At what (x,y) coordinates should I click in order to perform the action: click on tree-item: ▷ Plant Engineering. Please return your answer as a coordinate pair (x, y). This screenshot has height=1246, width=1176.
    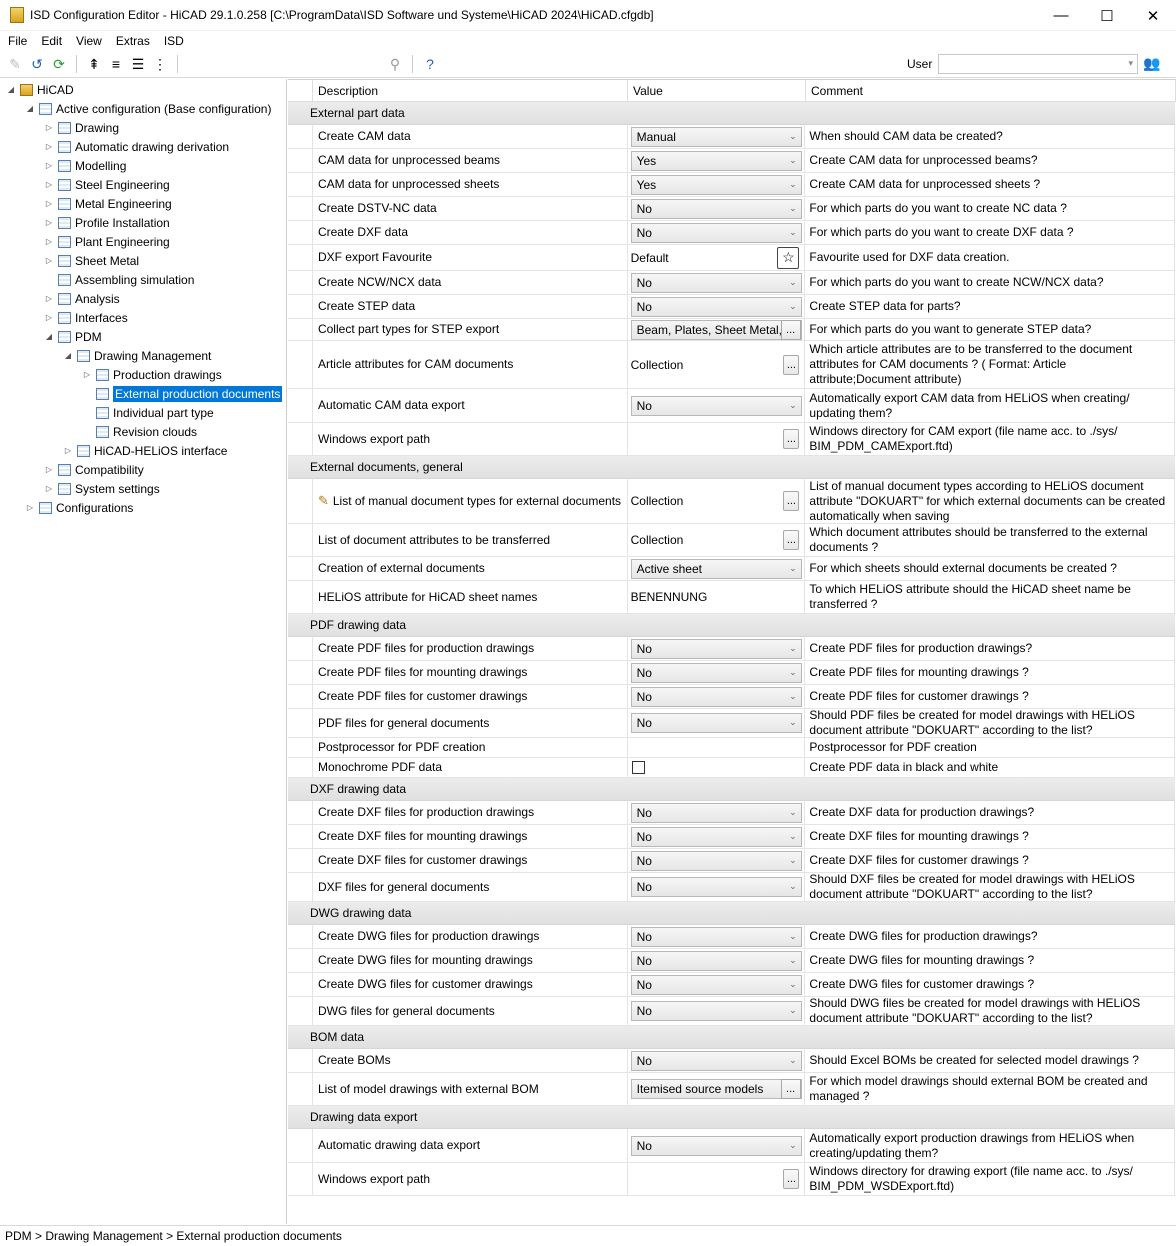
    Looking at the image, I should click on (107, 241).